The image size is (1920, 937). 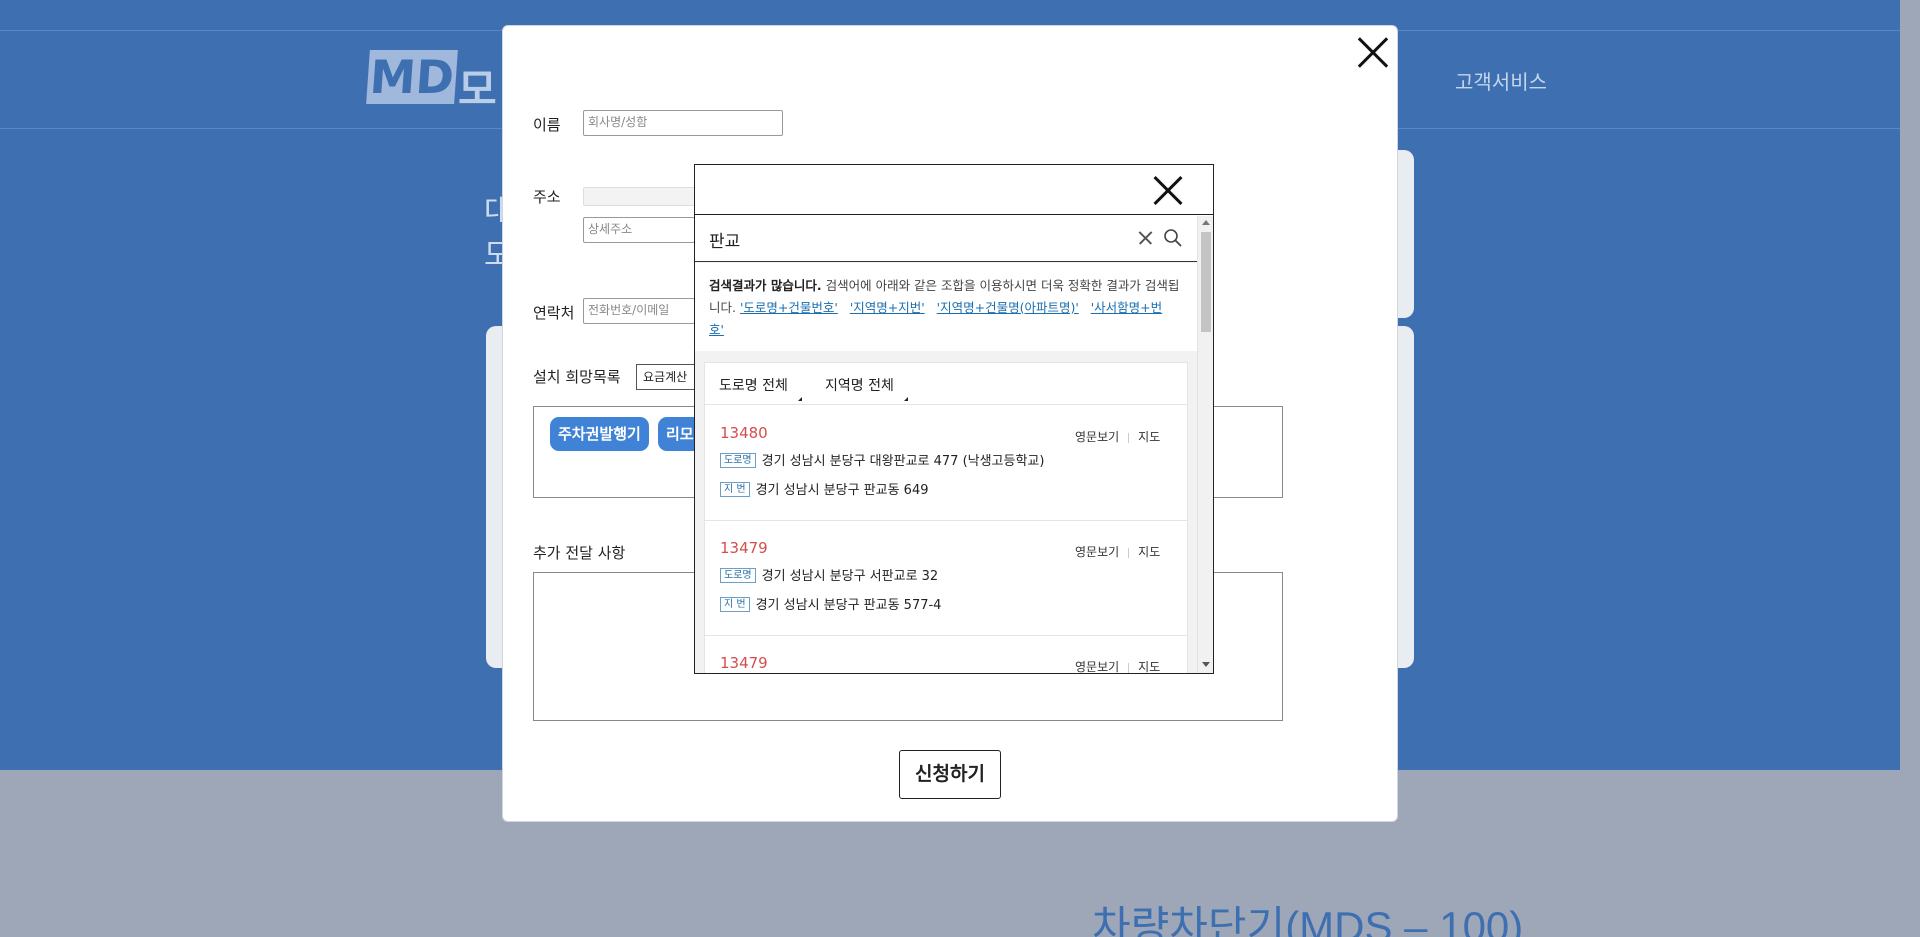 I want to click on tag-remote: 리모, so click(x=676, y=434).